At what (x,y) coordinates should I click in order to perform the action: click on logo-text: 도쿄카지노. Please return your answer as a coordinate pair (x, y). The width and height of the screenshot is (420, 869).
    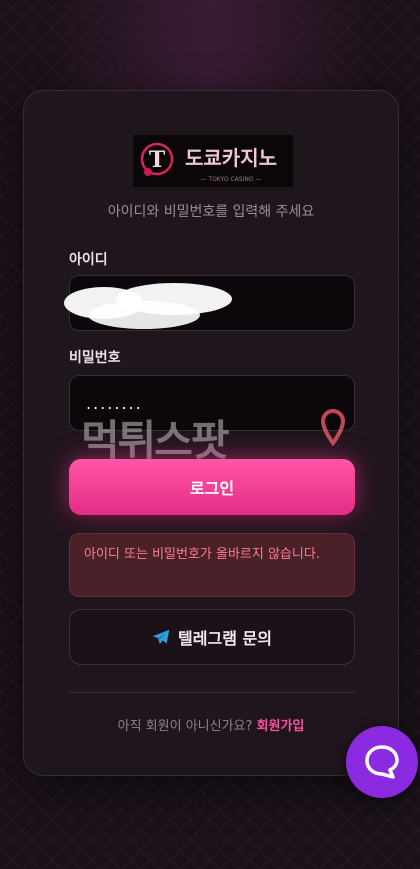
    Looking at the image, I should click on (231, 158).